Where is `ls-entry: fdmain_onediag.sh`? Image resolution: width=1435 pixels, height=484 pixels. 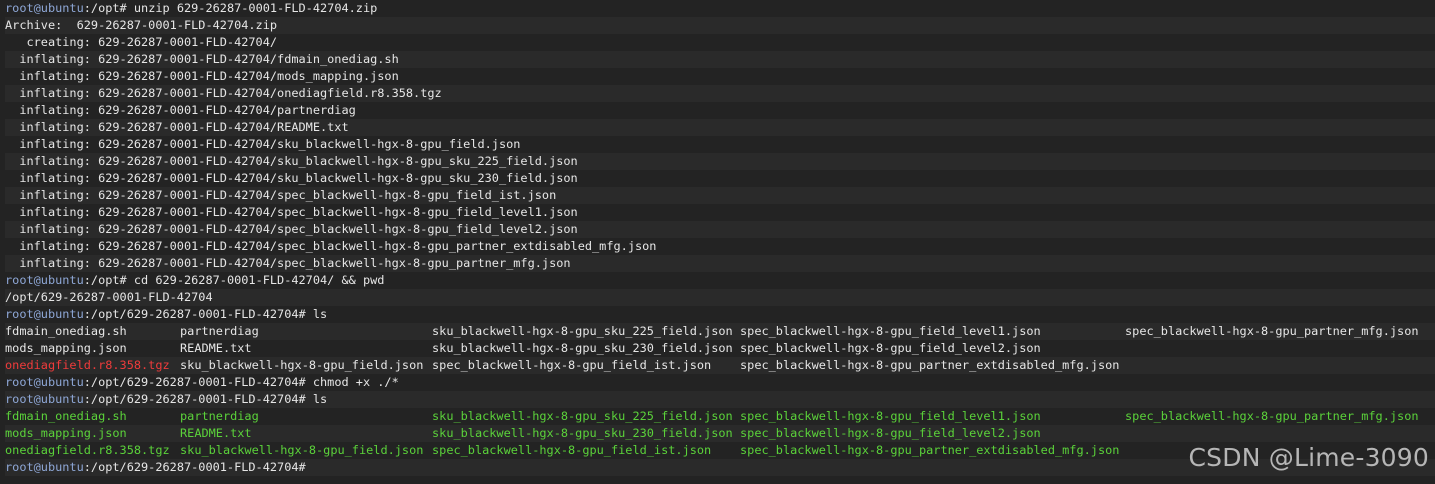
ls-entry: fdmain_onediag.sh is located at coordinates (66, 331).